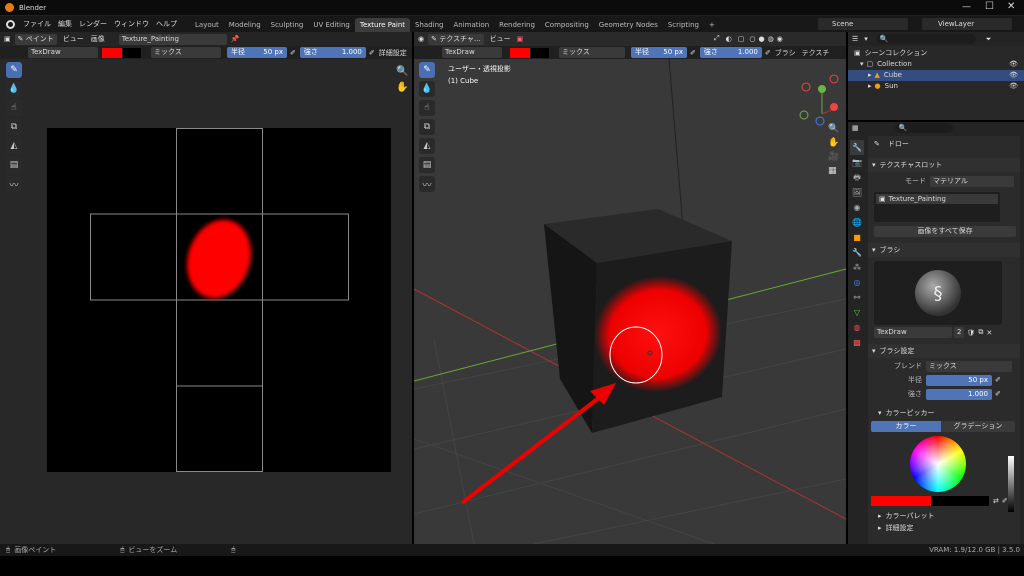 The height and width of the screenshot is (576, 1024). Describe the element at coordinates (923, 128) in the screenshot. I see `properties-search-input: 🔍` at that location.